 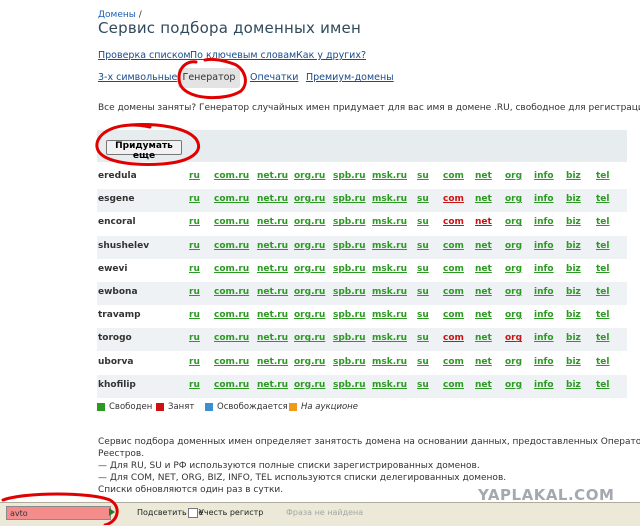 I want to click on annotation-circle-find-input, so click(x=60, y=508).